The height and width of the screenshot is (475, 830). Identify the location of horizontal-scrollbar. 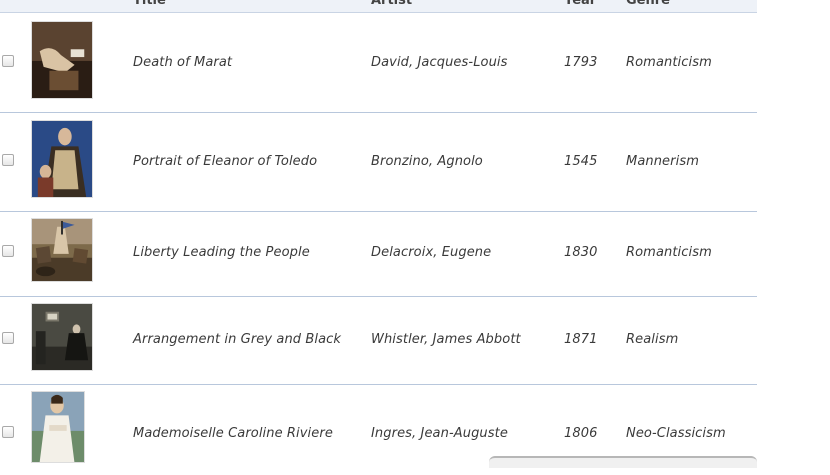
(623, 462).